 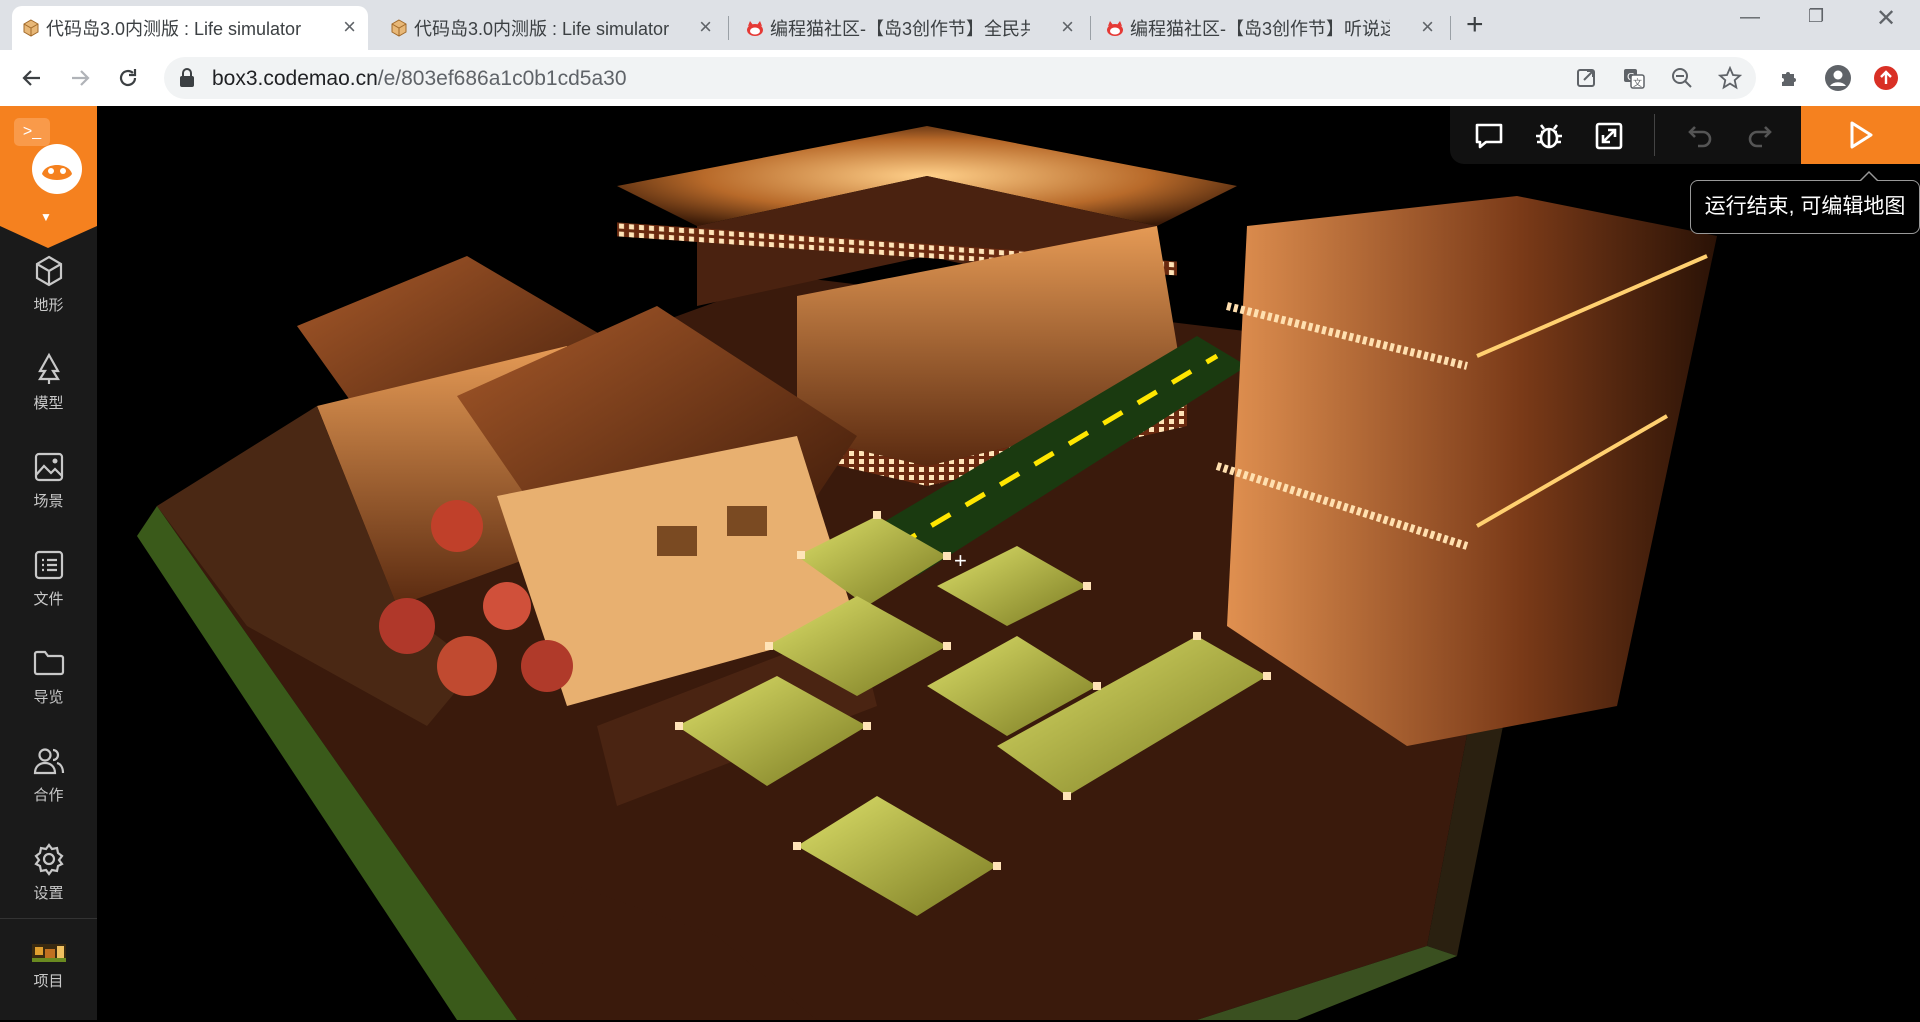 I want to click on open-external-icon, so click(x=1586, y=78).